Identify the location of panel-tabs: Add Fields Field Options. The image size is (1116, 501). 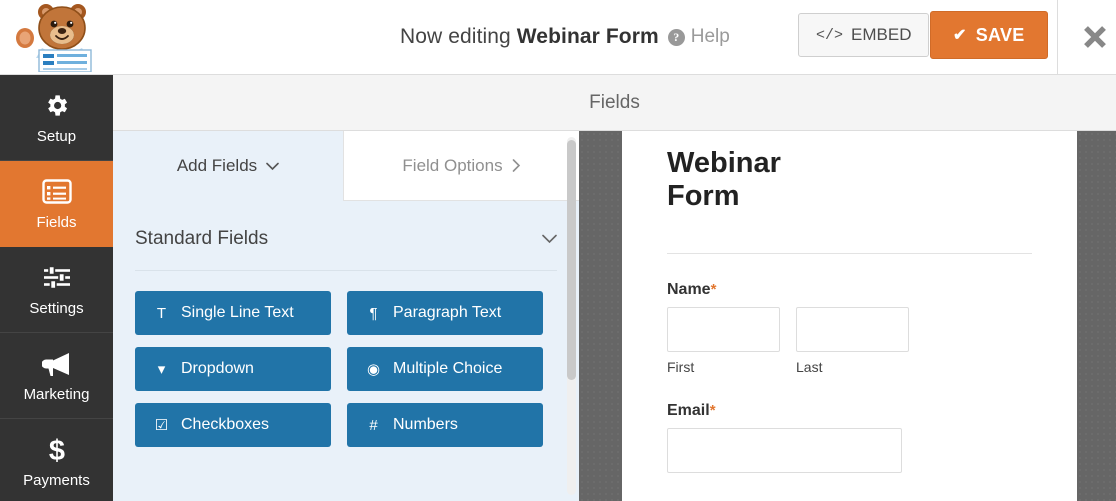
(346, 166).